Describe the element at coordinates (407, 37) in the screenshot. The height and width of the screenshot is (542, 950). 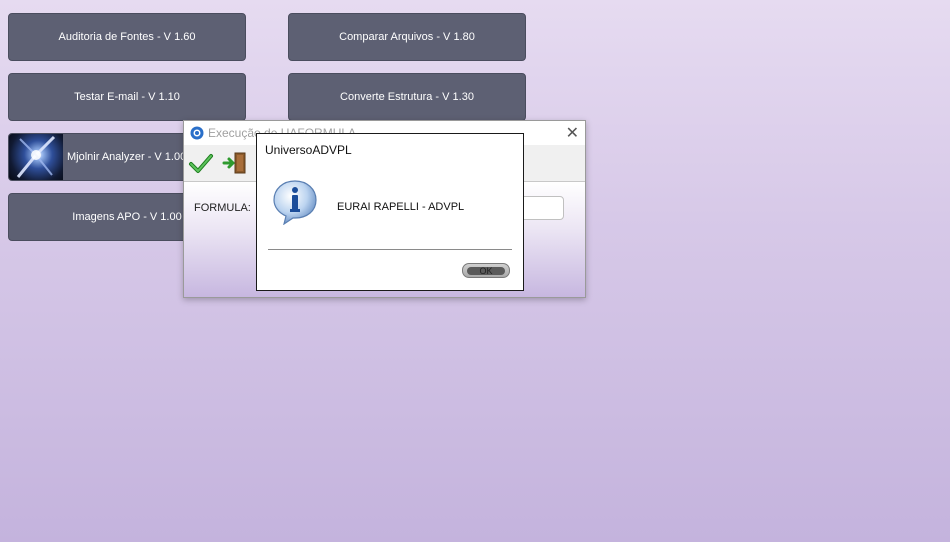
I see `comparar-arquivos-button: Comparar Arquivos - V 1.80` at that location.